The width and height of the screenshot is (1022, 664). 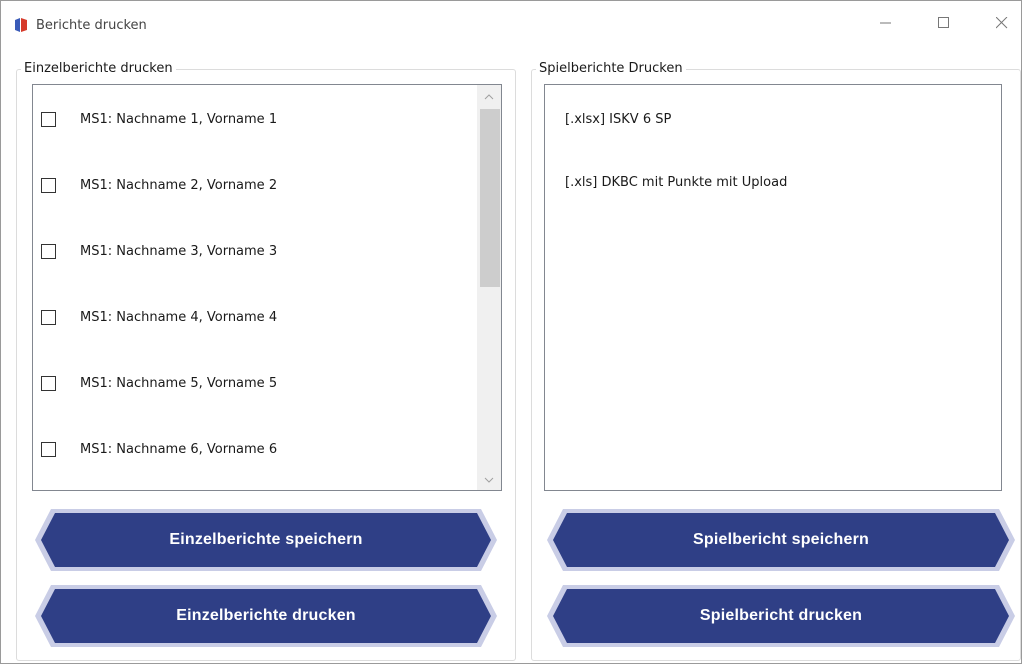 What do you see at coordinates (676, 182) in the screenshot?
I see `report-template-item: [.xls] DKBC mit Punkte mit Upload` at bounding box center [676, 182].